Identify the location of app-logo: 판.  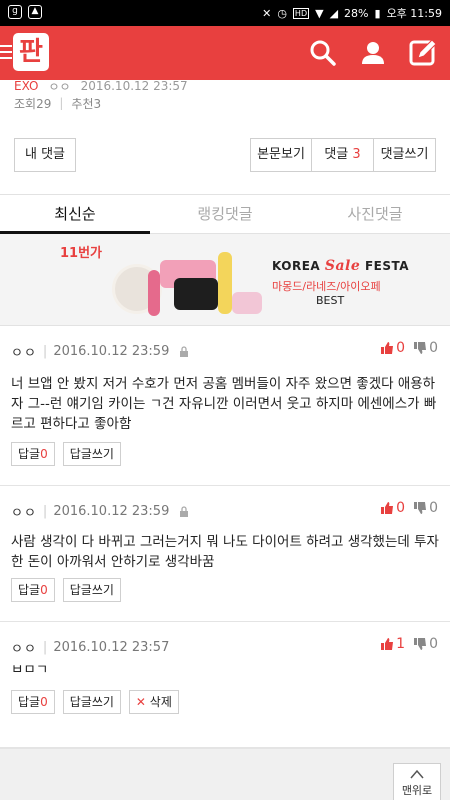
(31, 52).